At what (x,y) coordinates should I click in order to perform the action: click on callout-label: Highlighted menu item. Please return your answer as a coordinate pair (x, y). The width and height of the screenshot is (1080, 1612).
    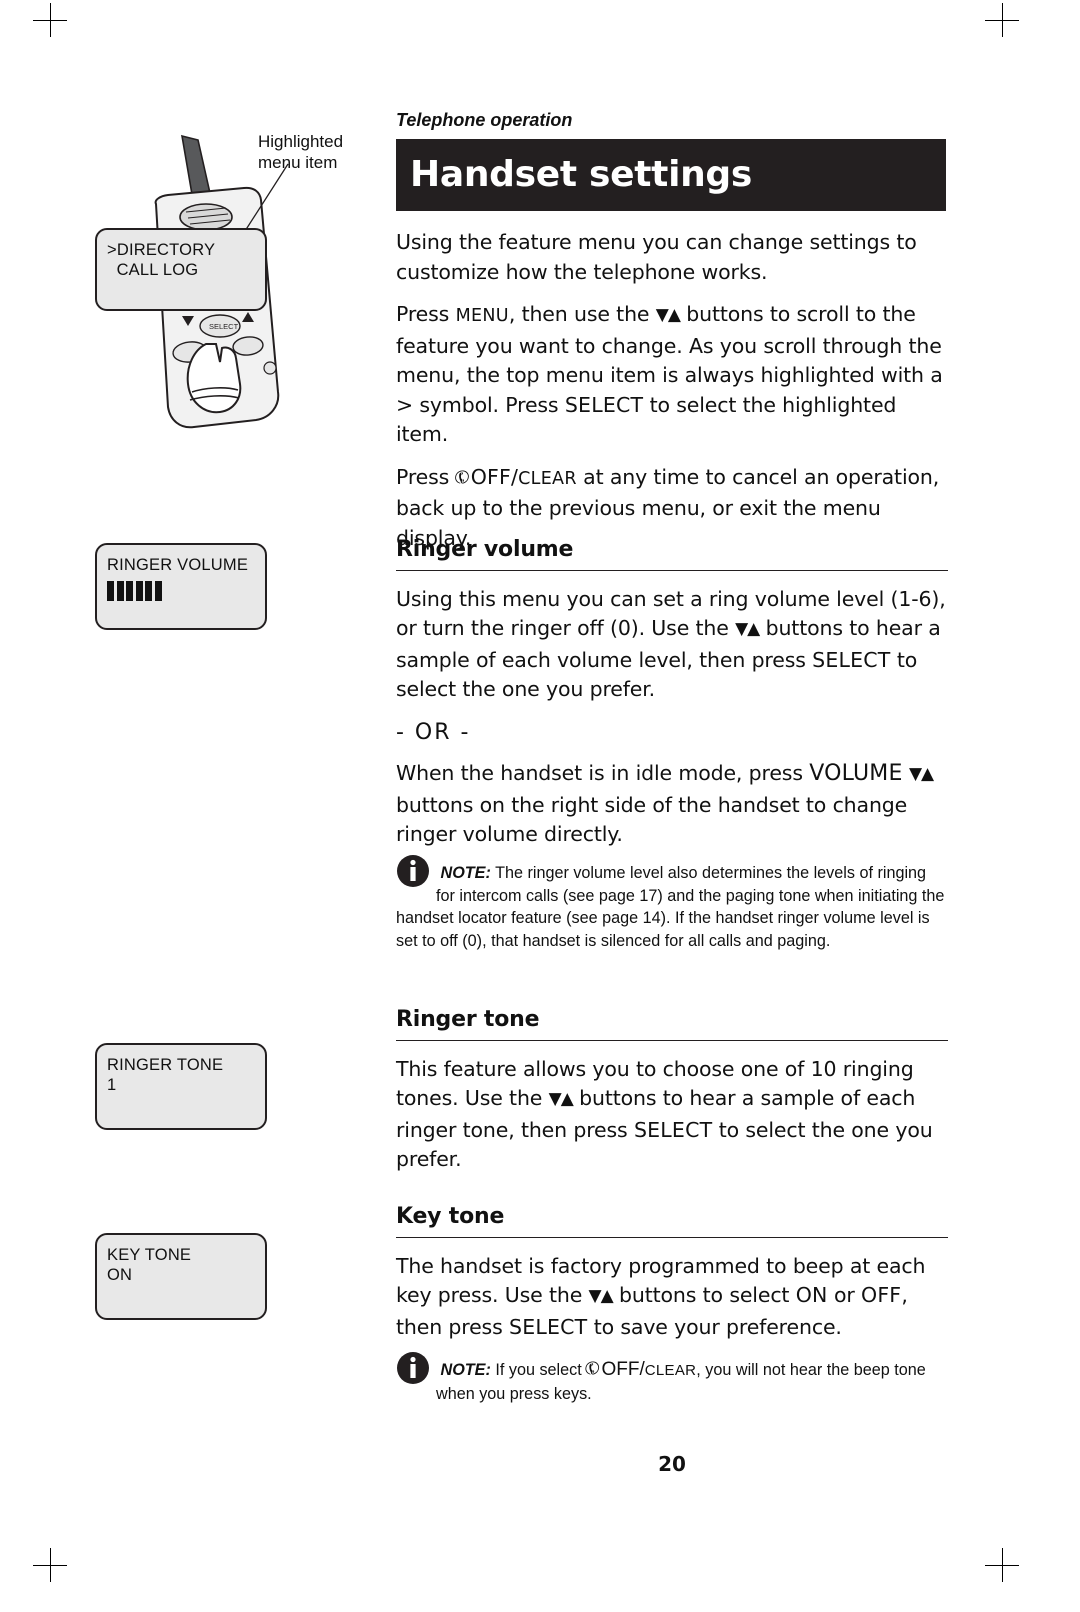
    Looking at the image, I should click on (313, 152).